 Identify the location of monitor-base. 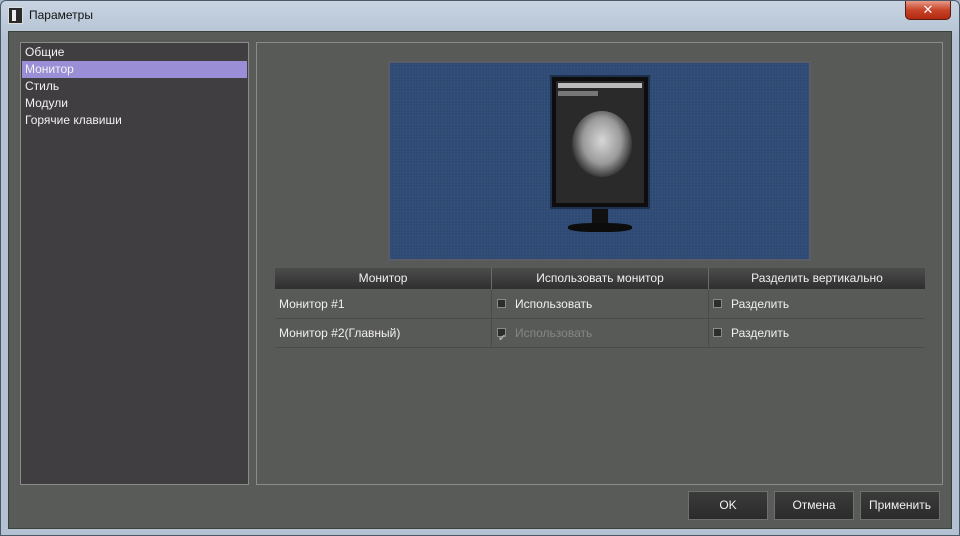
(600, 227).